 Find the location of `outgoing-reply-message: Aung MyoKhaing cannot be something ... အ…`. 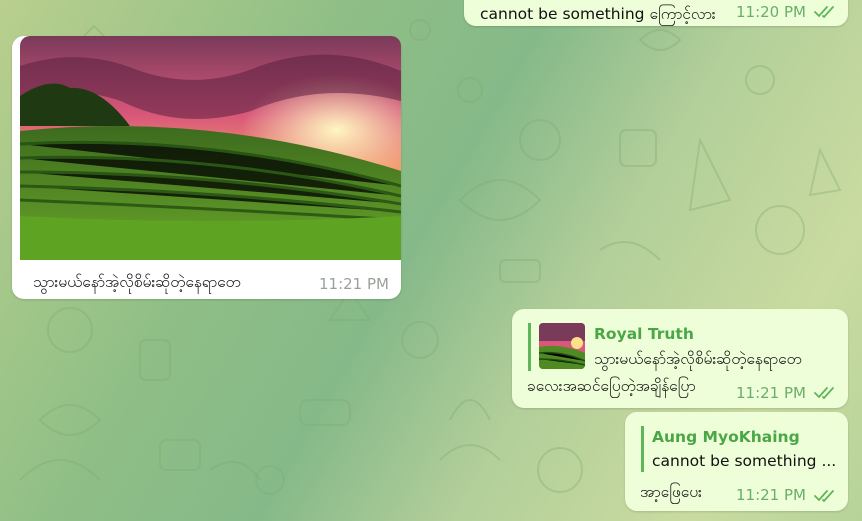

outgoing-reply-message: Aung MyoKhaing cannot be something ... အ… is located at coordinates (736, 461).